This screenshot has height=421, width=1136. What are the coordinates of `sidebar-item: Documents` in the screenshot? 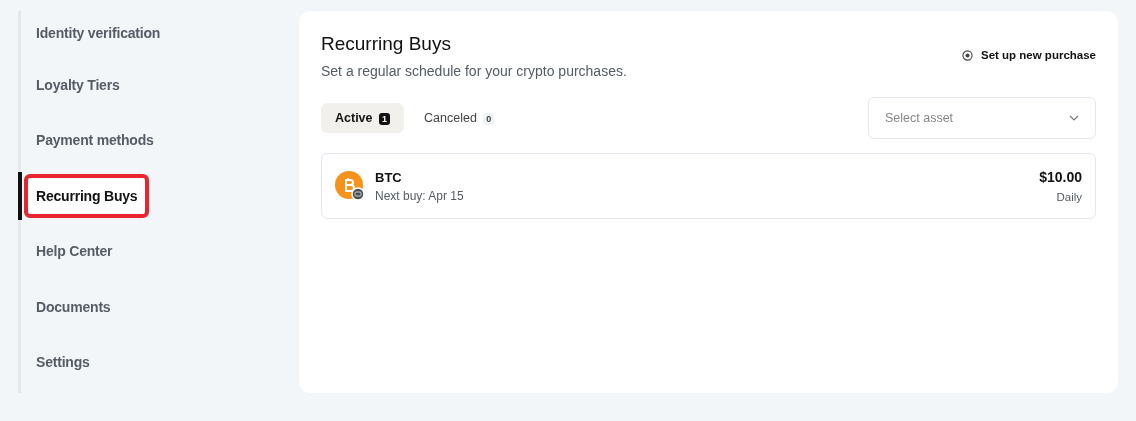 It's located at (143, 306).